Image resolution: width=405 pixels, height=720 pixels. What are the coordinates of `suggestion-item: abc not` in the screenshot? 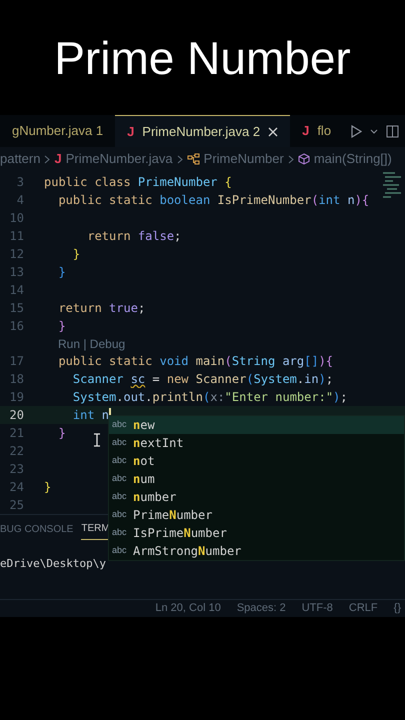 It's located at (256, 461).